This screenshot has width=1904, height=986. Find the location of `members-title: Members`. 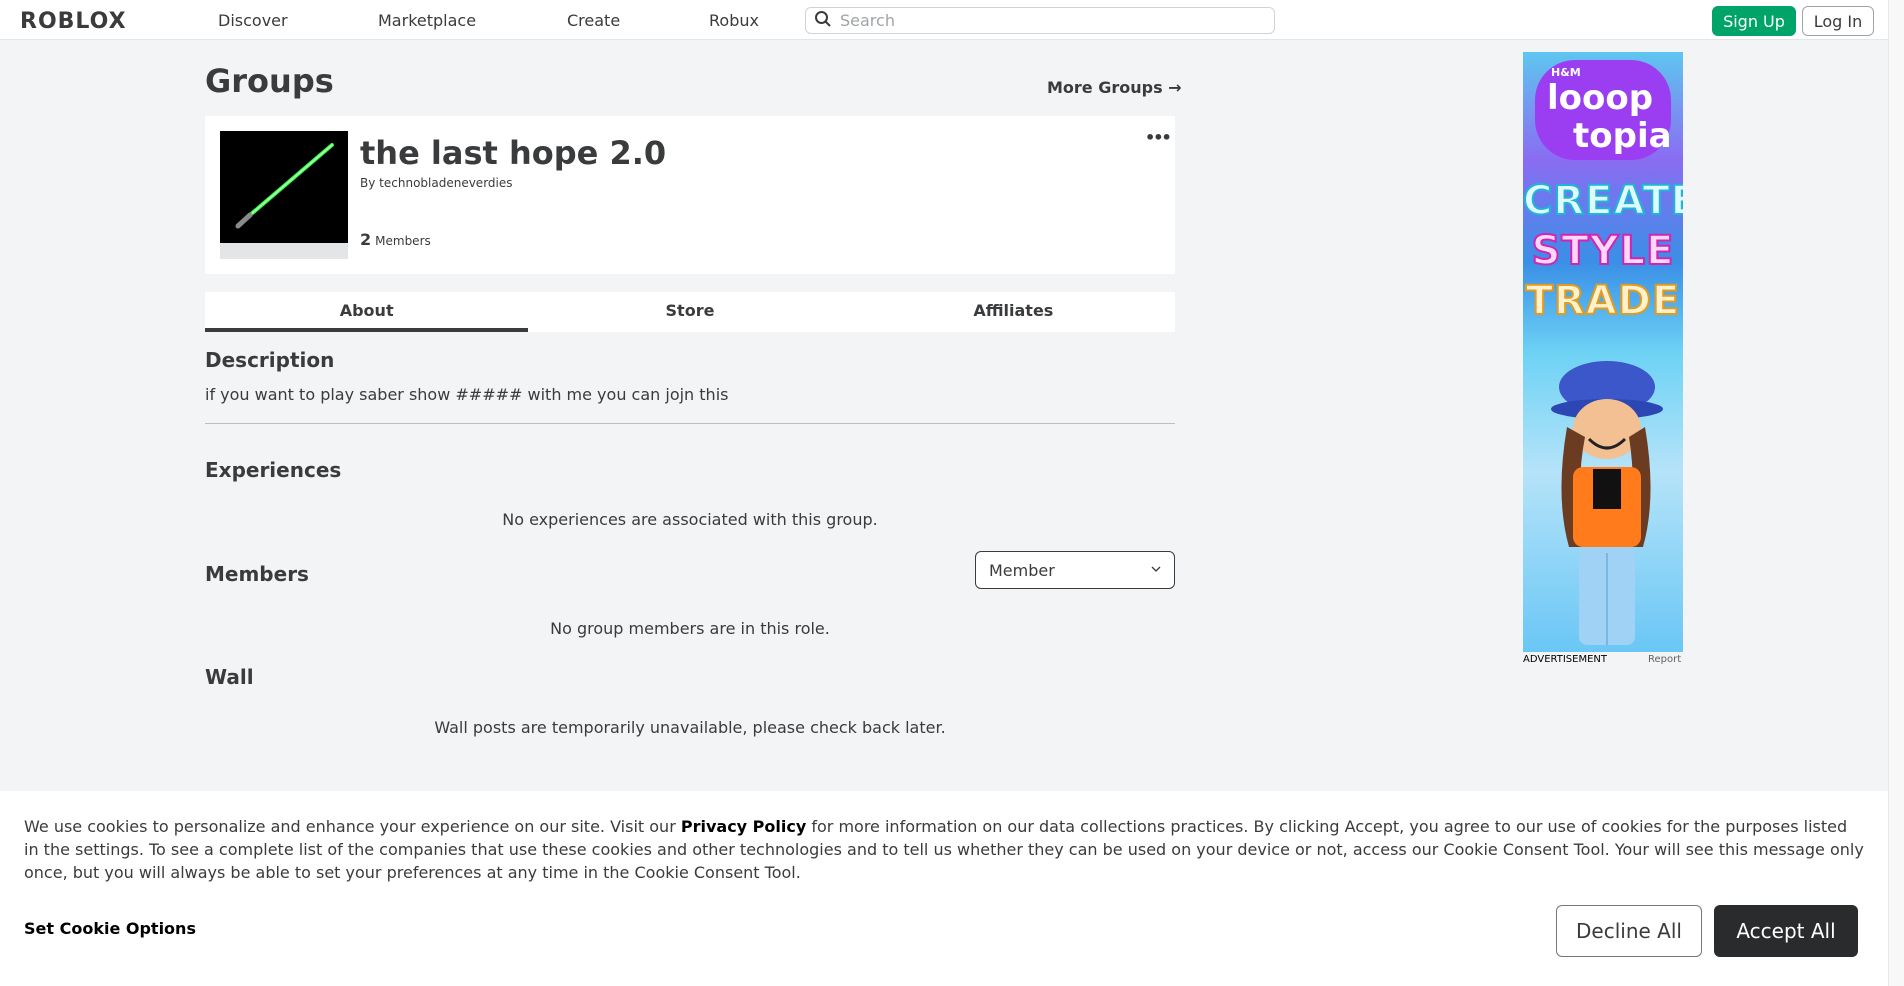

members-title: Members is located at coordinates (257, 574).